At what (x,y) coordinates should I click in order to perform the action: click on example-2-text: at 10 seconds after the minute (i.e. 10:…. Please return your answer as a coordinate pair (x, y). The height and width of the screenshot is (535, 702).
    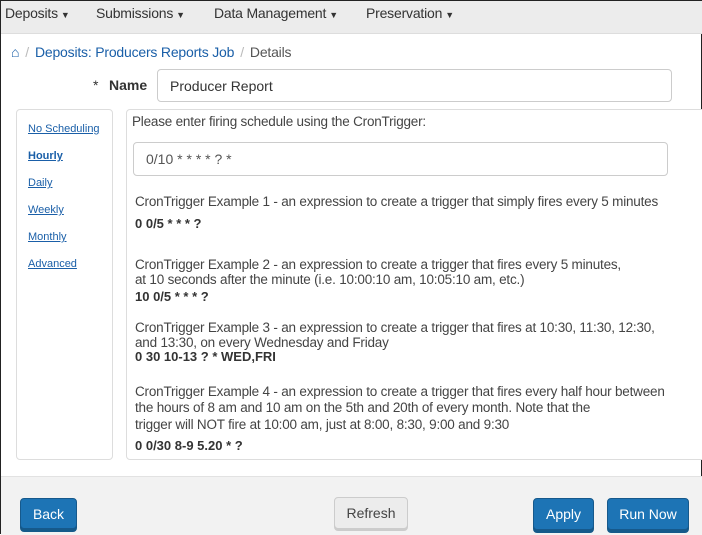
    Looking at the image, I should click on (330, 279).